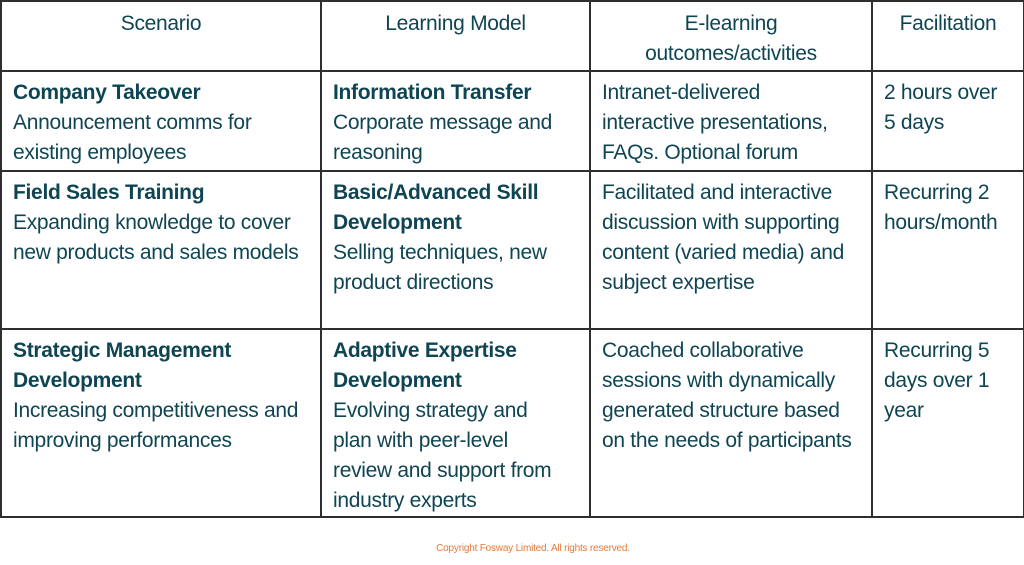 Image resolution: width=1024 pixels, height=565 pixels. I want to click on scenario-desc: existing employees, so click(100, 152).